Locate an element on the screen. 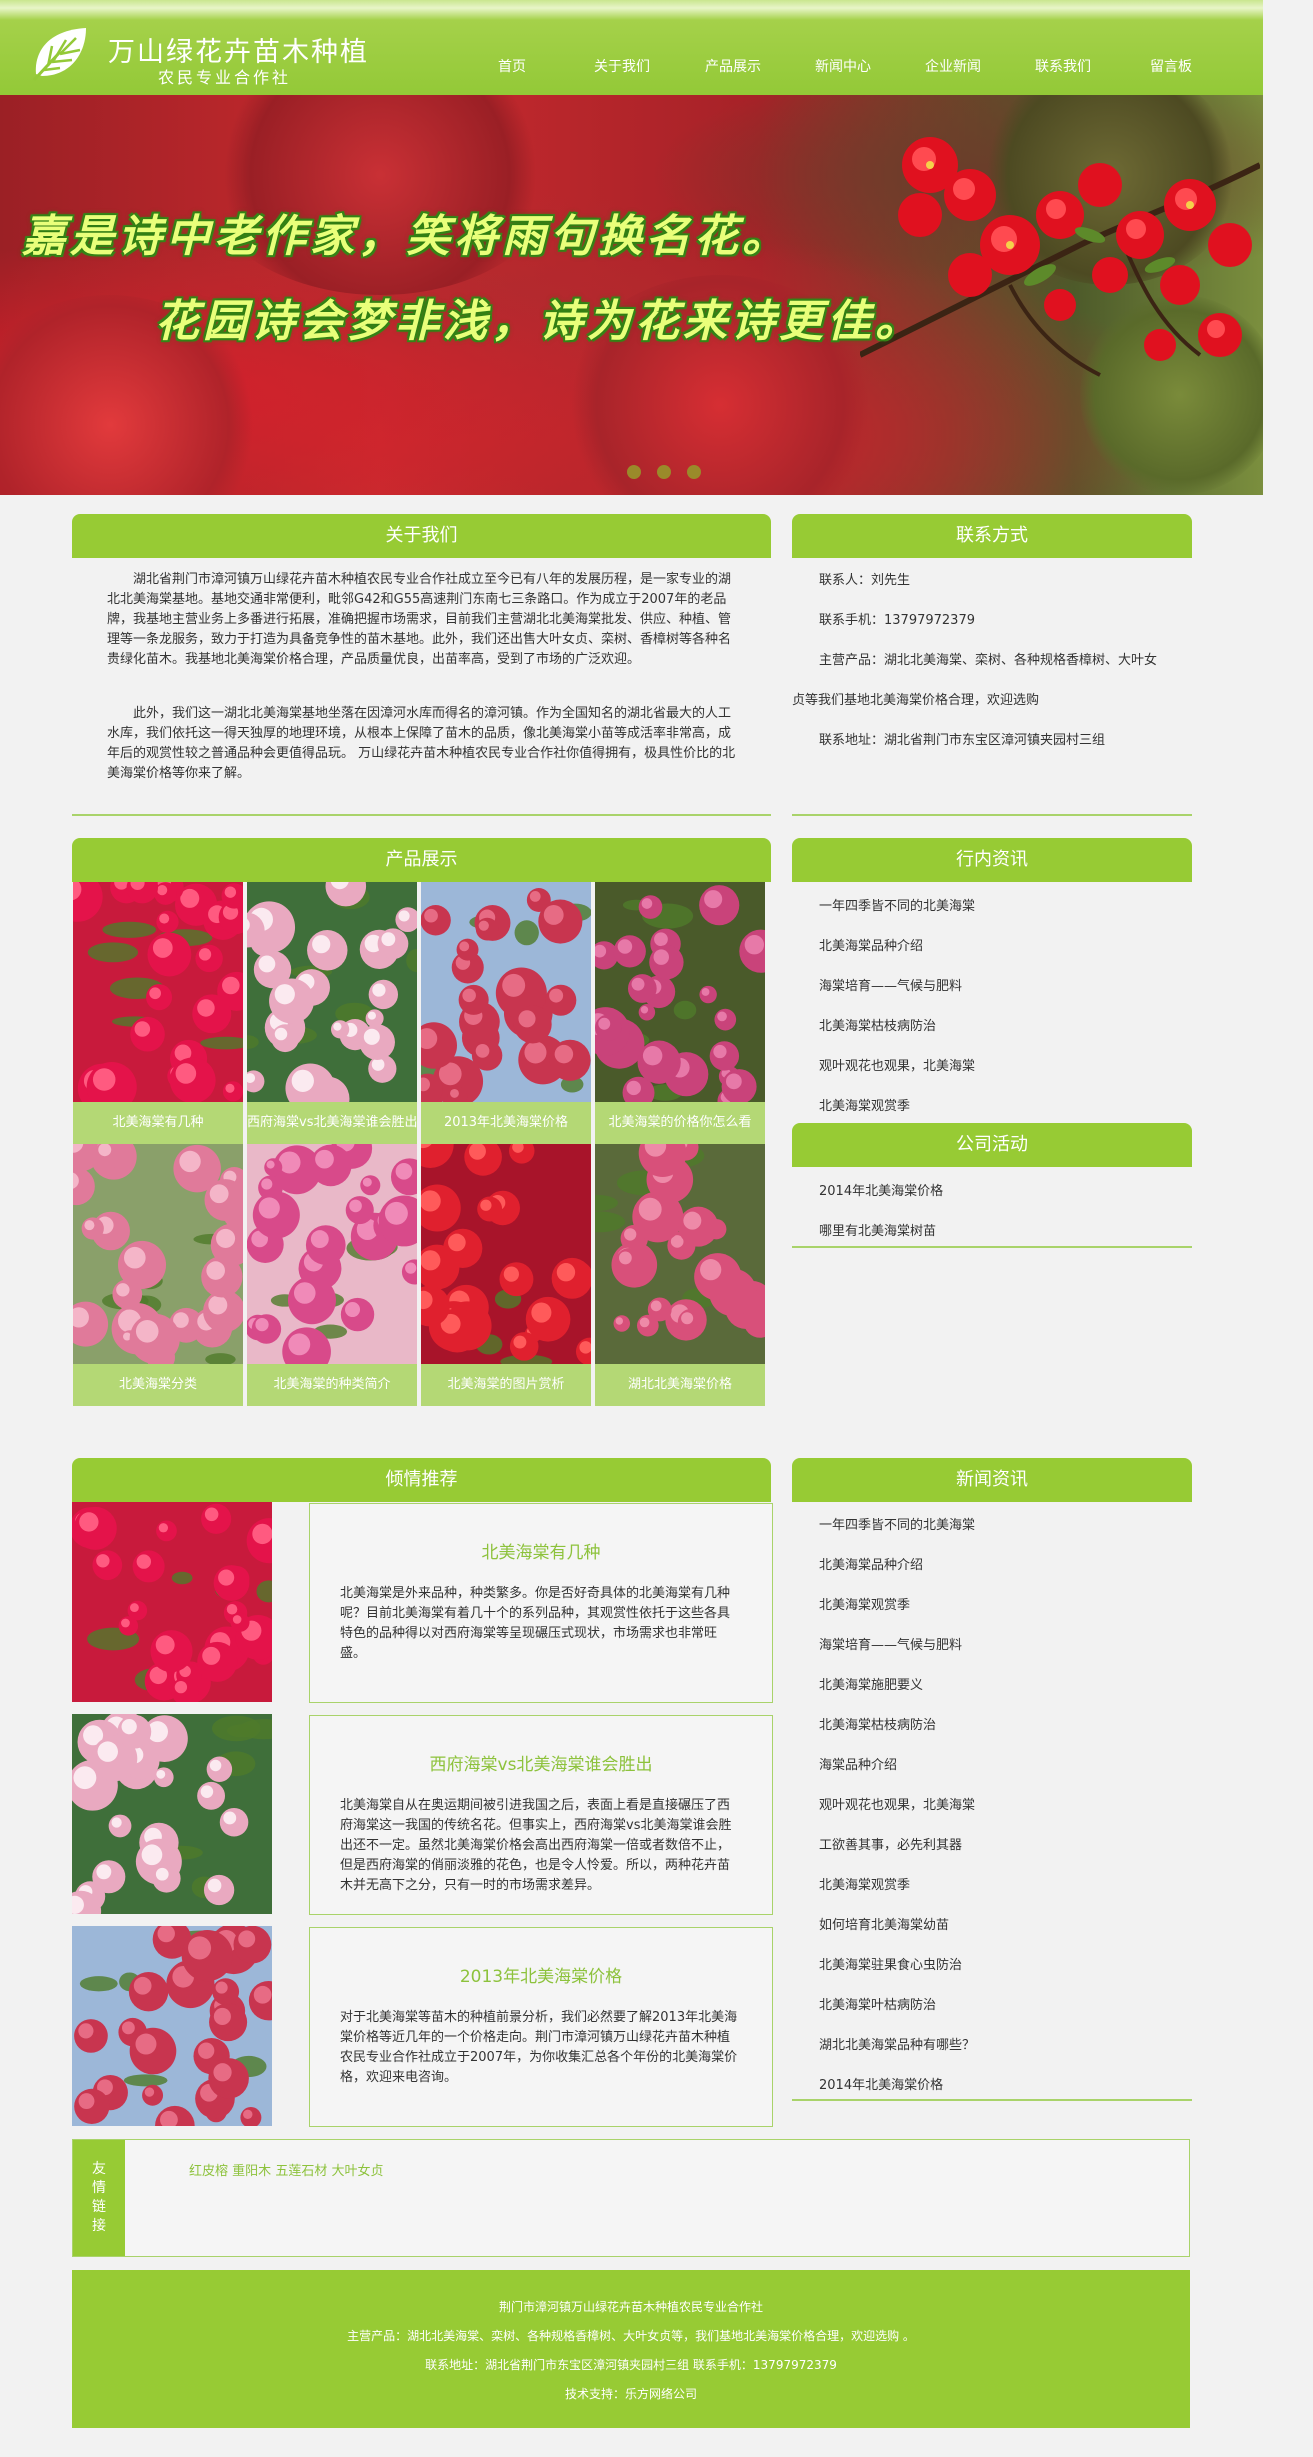  recommend-title: 倾情推荐 is located at coordinates (421, 1480).